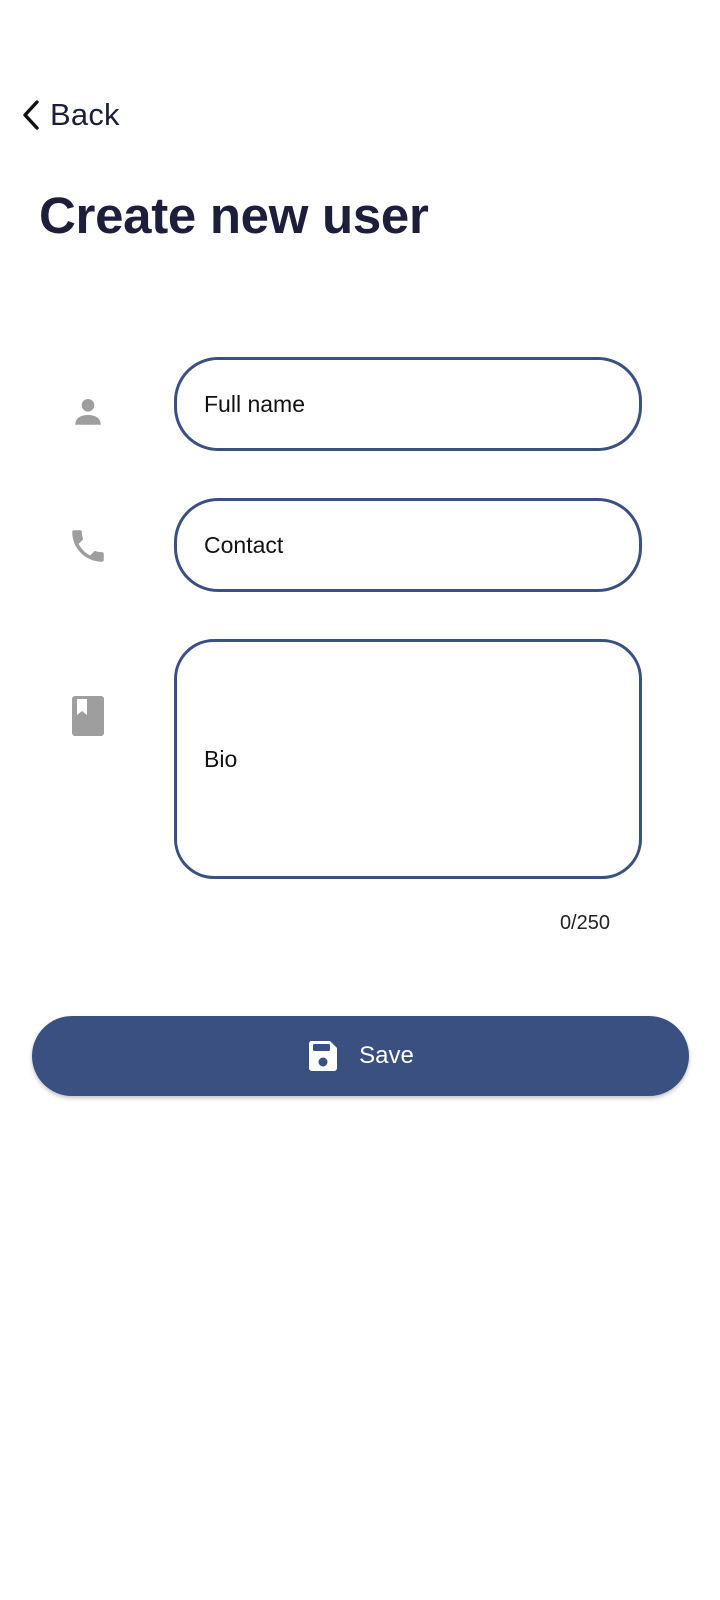  I want to click on save-label: Save, so click(386, 1055).